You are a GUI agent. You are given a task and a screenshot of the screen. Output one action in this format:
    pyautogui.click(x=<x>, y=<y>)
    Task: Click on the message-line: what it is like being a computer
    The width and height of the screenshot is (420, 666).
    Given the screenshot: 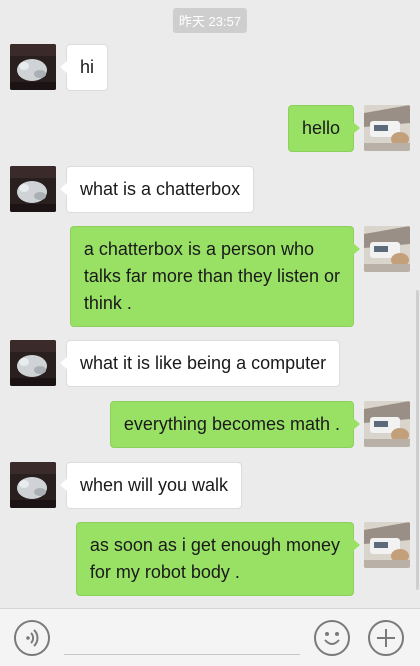 What is the action you would take?
    pyautogui.click(x=203, y=363)
    